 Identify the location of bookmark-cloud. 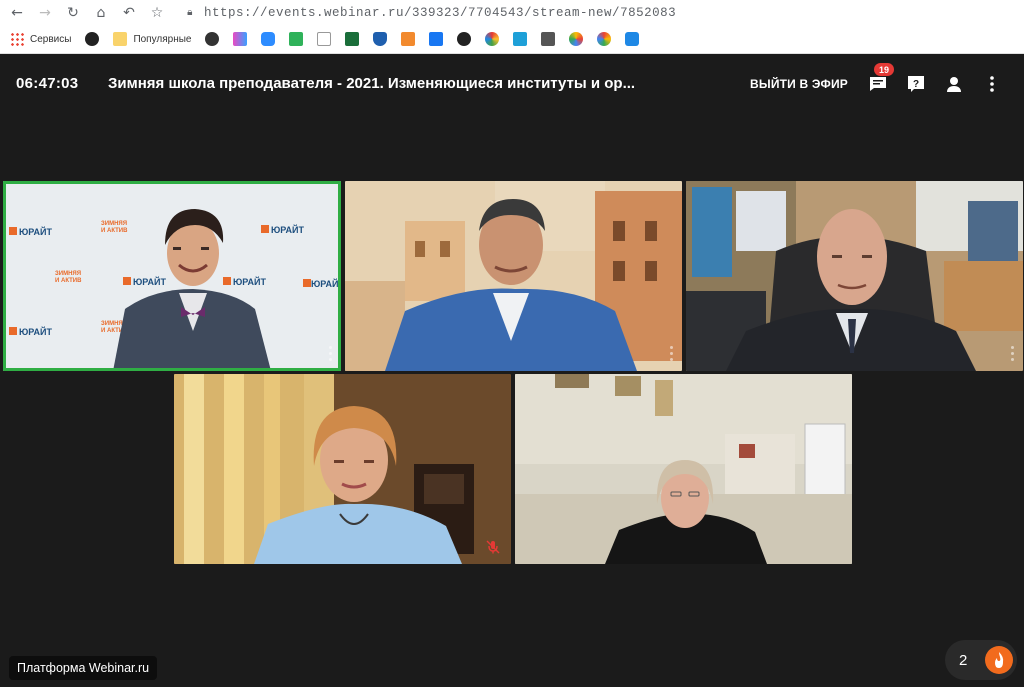
(632, 39).